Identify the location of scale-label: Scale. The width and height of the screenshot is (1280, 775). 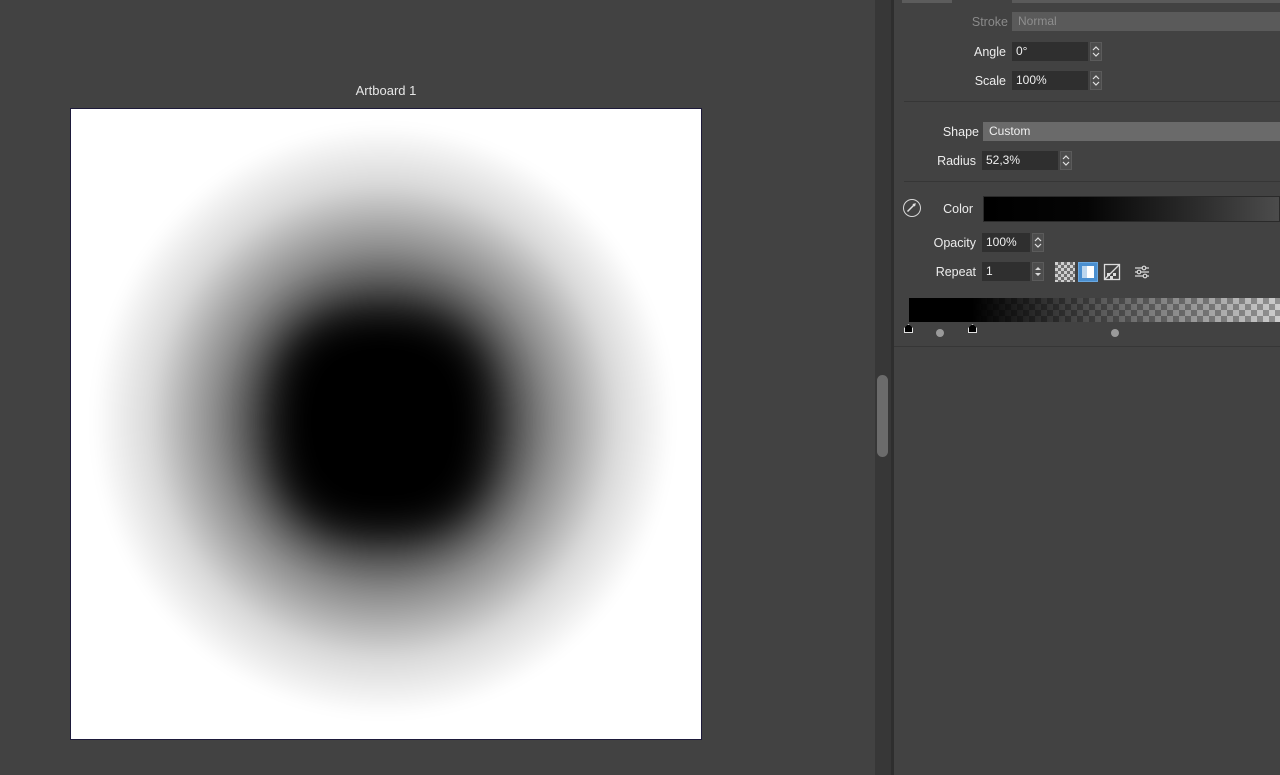
(990, 80).